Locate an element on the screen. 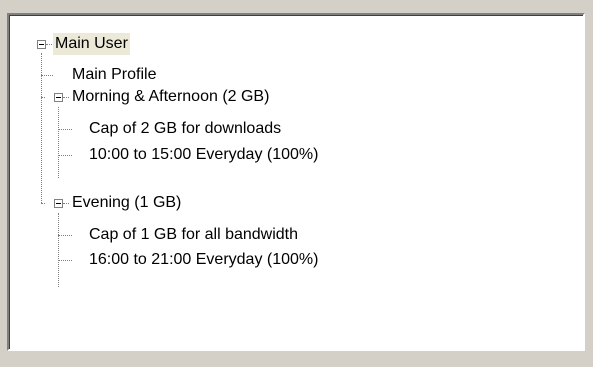 This screenshot has width=593, height=367. tree-node-label: 16:00 to 21:00 Everyday (100%) is located at coordinates (204, 259).